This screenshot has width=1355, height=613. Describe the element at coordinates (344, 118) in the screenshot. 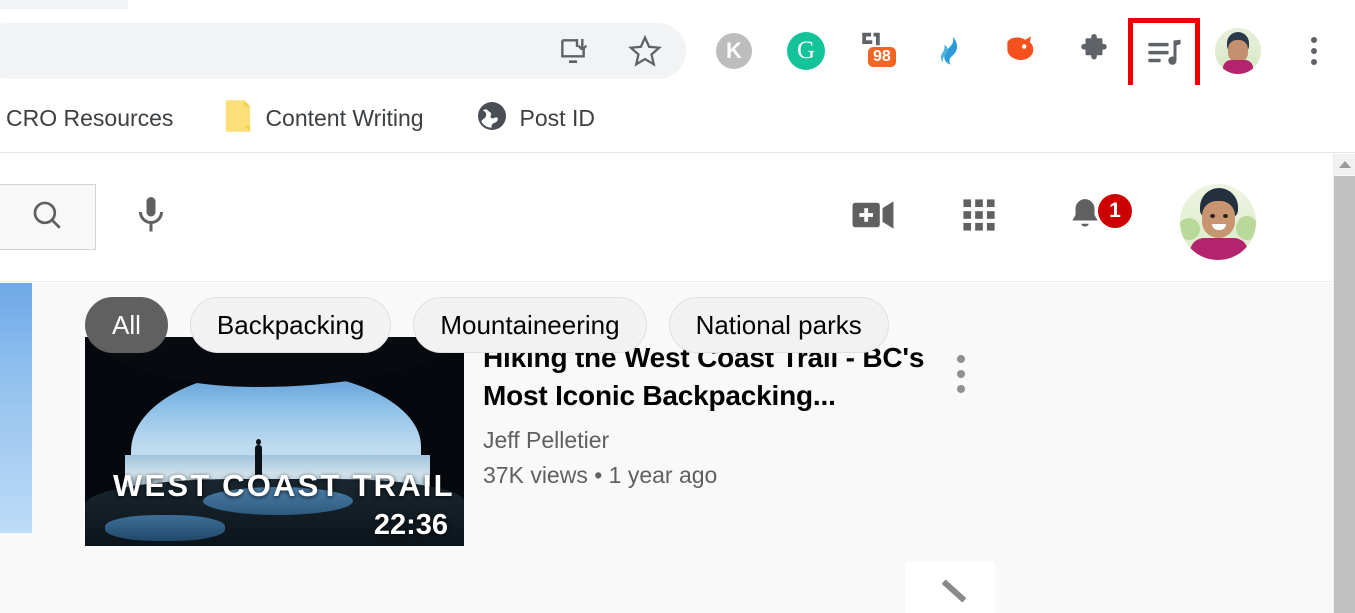

I see `bookmark-label: Content Writing` at that location.